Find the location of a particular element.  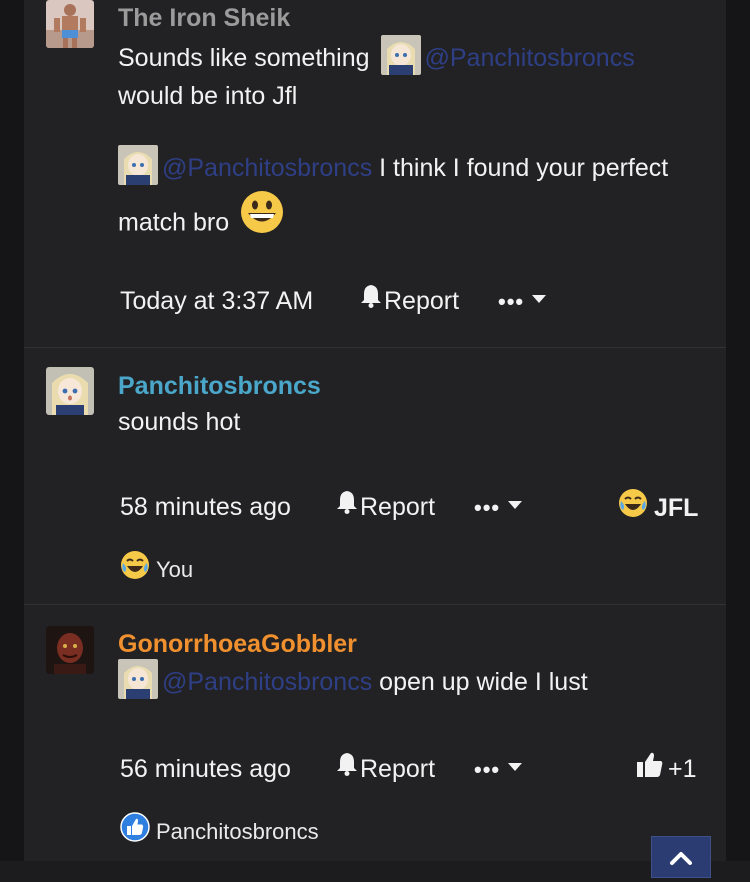

like-badge-icon is located at coordinates (135, 830).